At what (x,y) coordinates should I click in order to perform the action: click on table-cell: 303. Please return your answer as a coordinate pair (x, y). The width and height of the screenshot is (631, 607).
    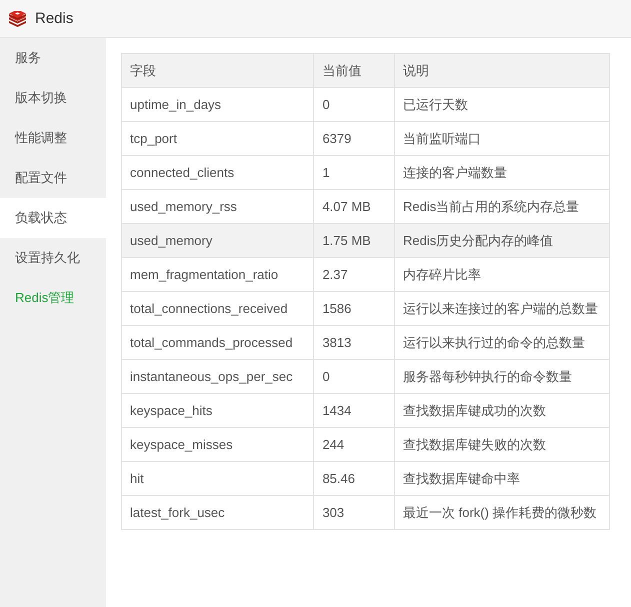
    Looking at the image, I should click on (354, 513).